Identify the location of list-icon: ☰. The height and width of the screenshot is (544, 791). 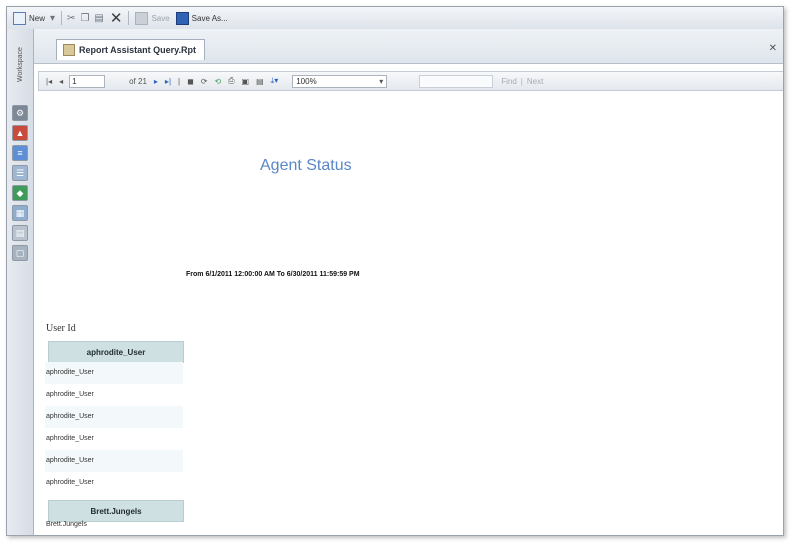
(20, 173).